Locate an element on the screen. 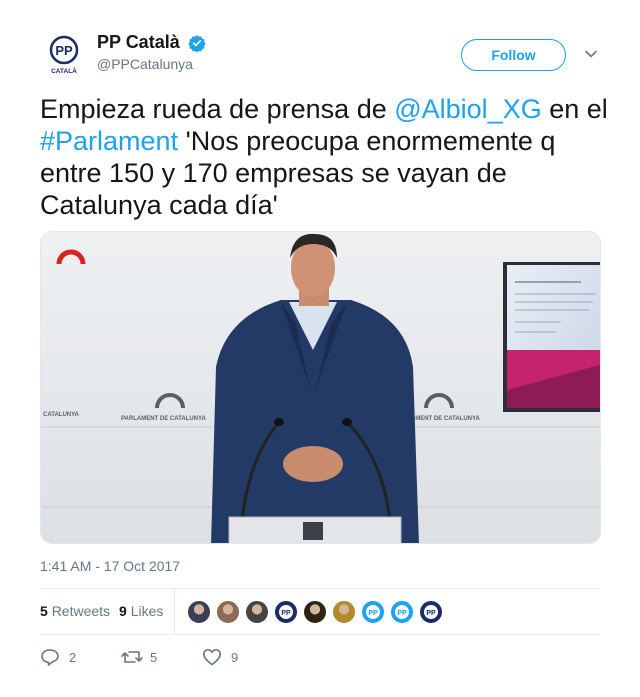  likes-label: Likes is located at coordinates (147, 611).